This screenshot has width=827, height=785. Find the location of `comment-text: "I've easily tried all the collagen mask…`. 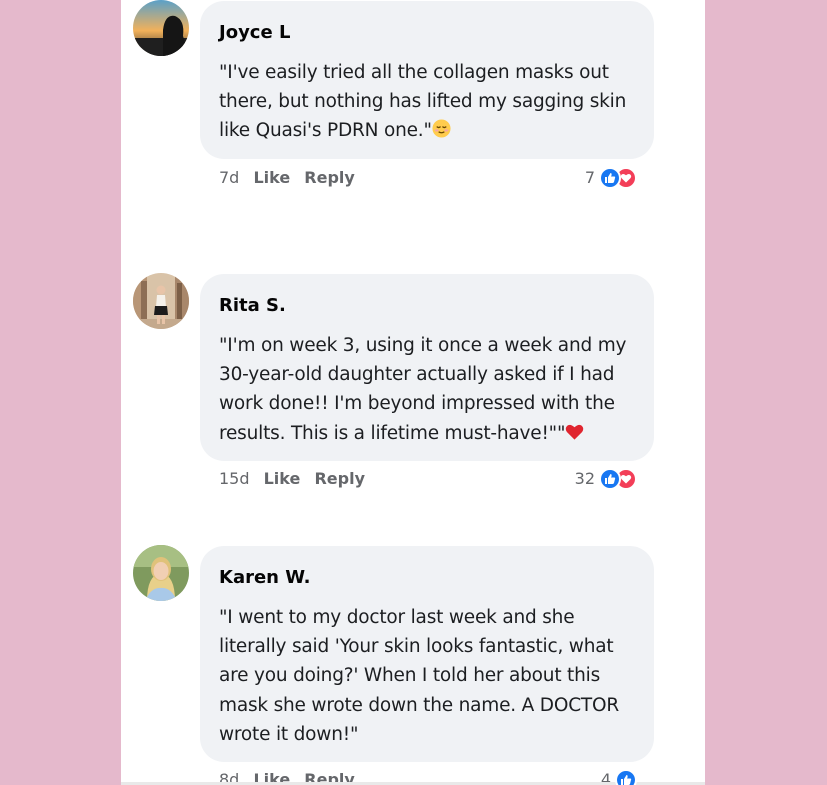

comment-text: "I've easily tried all the collagen mask… is located at coordinates (426, 103).